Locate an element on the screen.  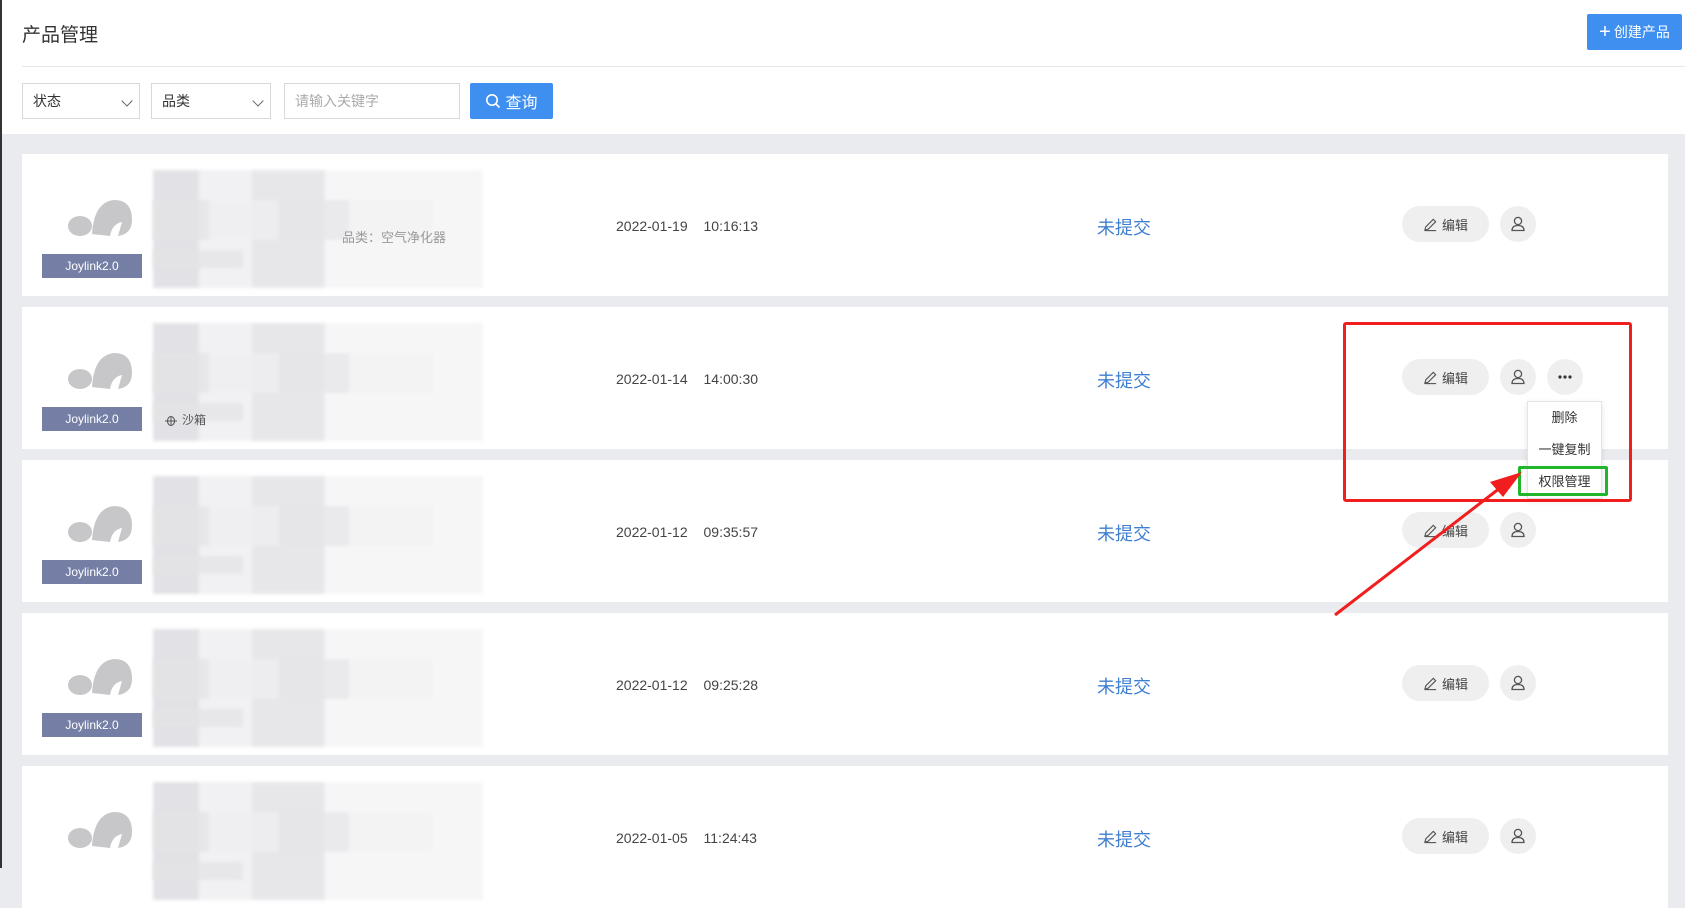
created-clock: 10:16:13 is located at coordinates (731, 226).